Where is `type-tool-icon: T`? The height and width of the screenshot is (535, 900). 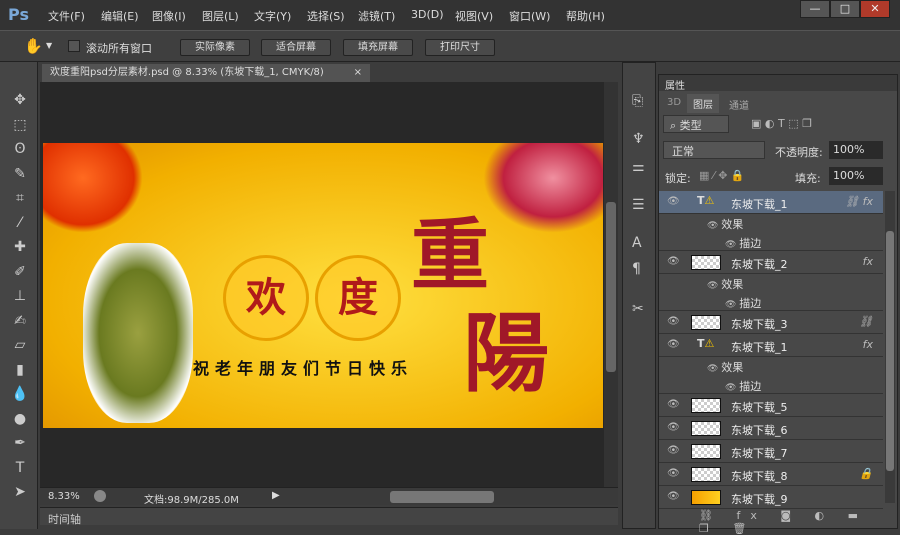
type-tool-icon: T is located at coordinates (20, 470).